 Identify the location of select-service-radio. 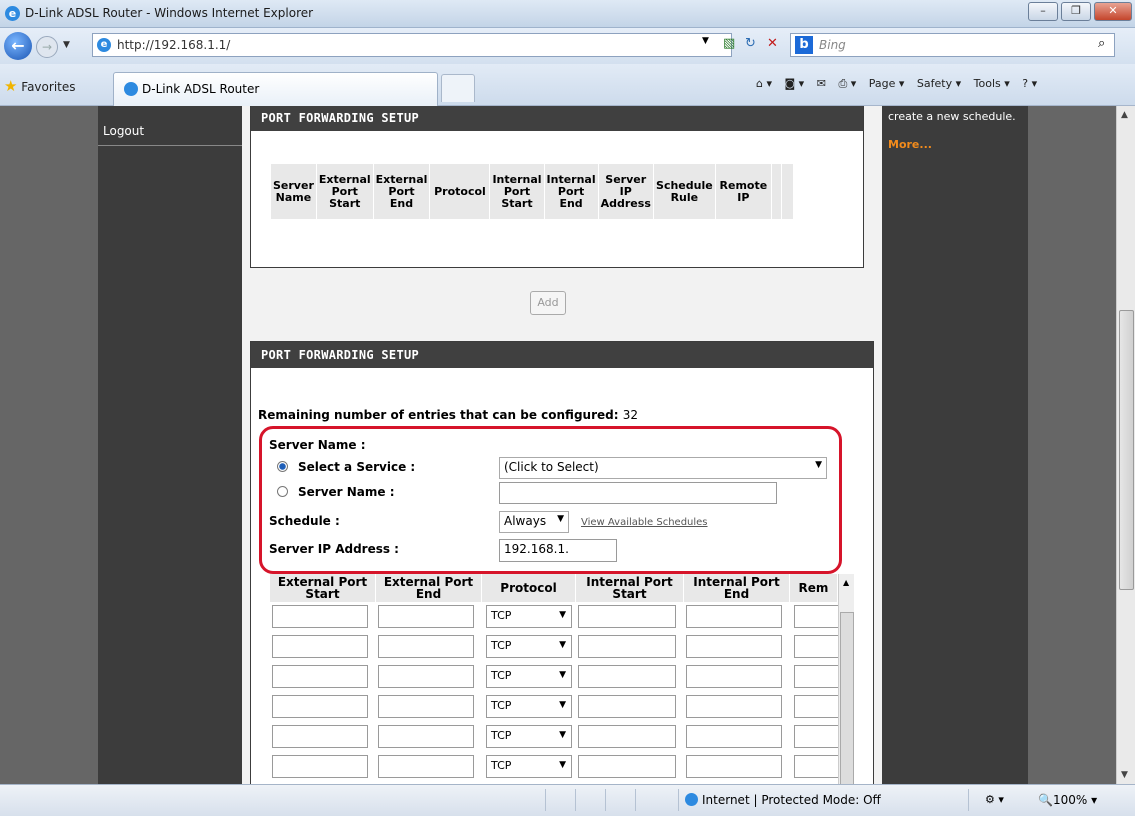
(282, 466).